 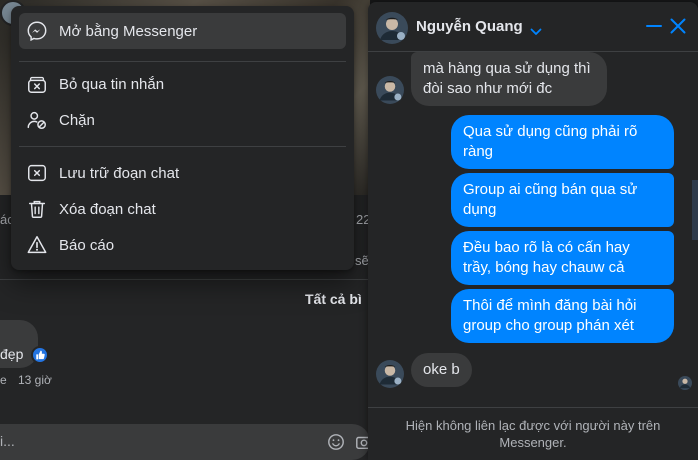 I want to click on message-bubble-sent: Group ai cũng bán qua sử dụng, so click(x=562, y=200).